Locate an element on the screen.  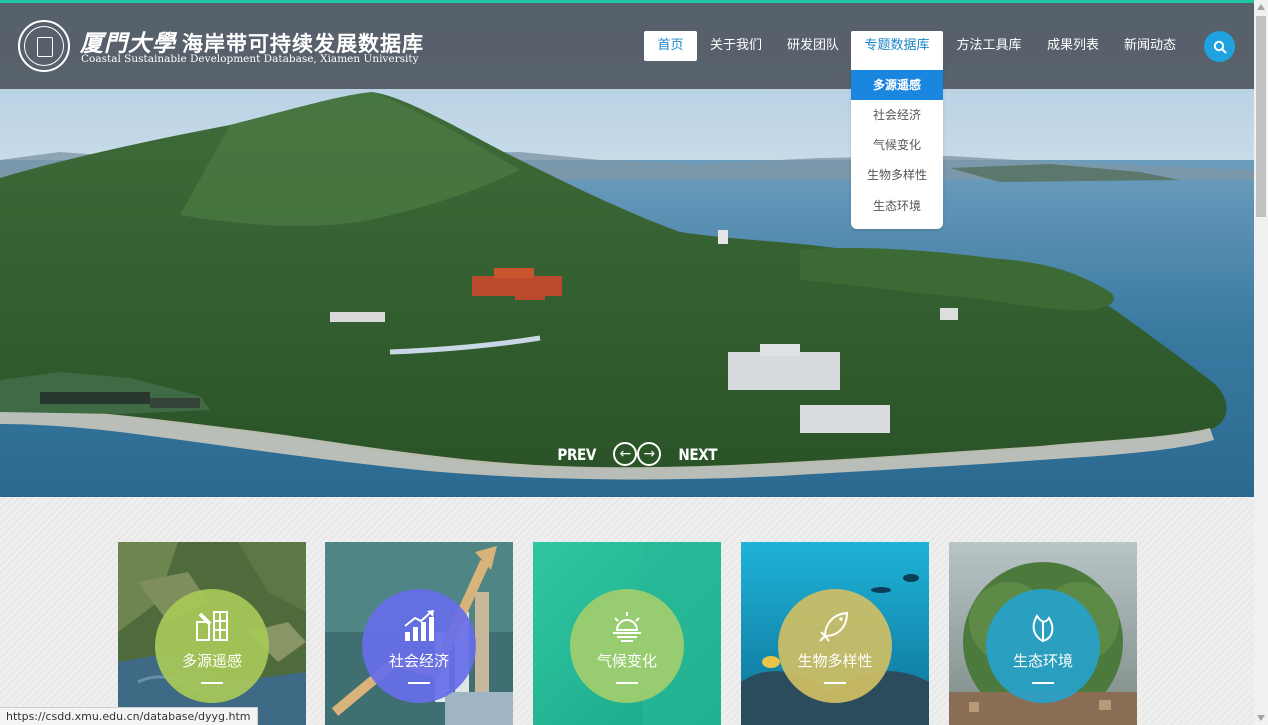
thematic-database-dropdown: 多源遥感 社会经济 气候变化 生物多样性 生态环境 is located at coordinates (897, 145).